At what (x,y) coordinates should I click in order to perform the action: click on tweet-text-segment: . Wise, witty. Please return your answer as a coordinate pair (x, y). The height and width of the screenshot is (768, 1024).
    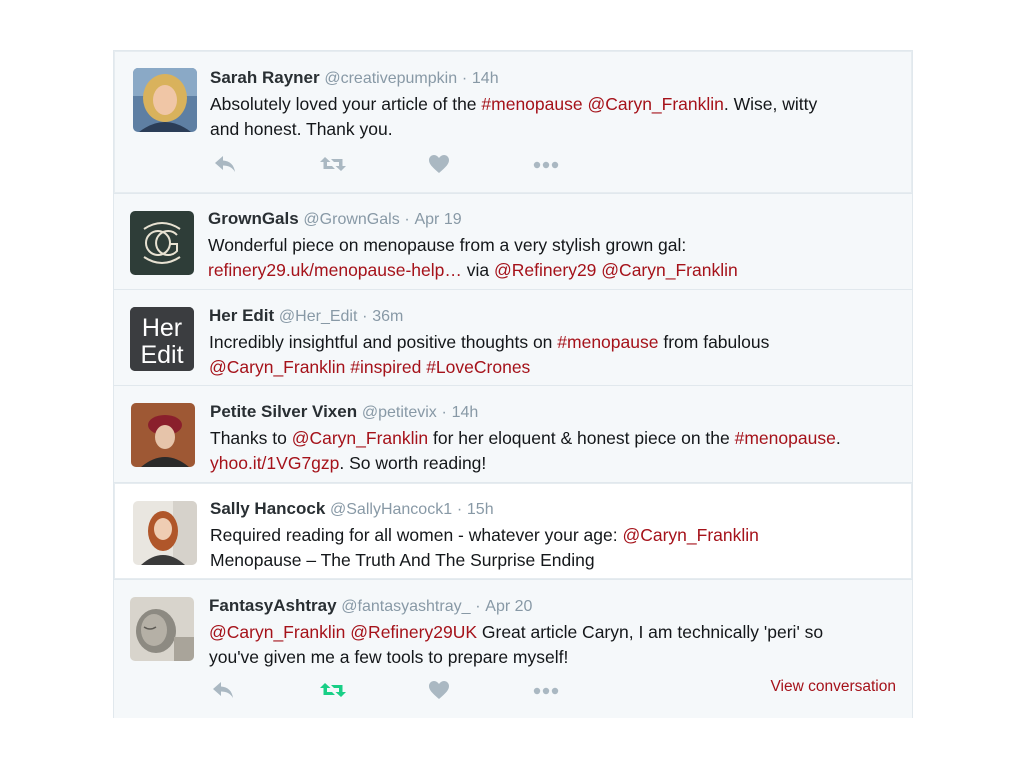
    Looking at the image, I should click on (770, 104).